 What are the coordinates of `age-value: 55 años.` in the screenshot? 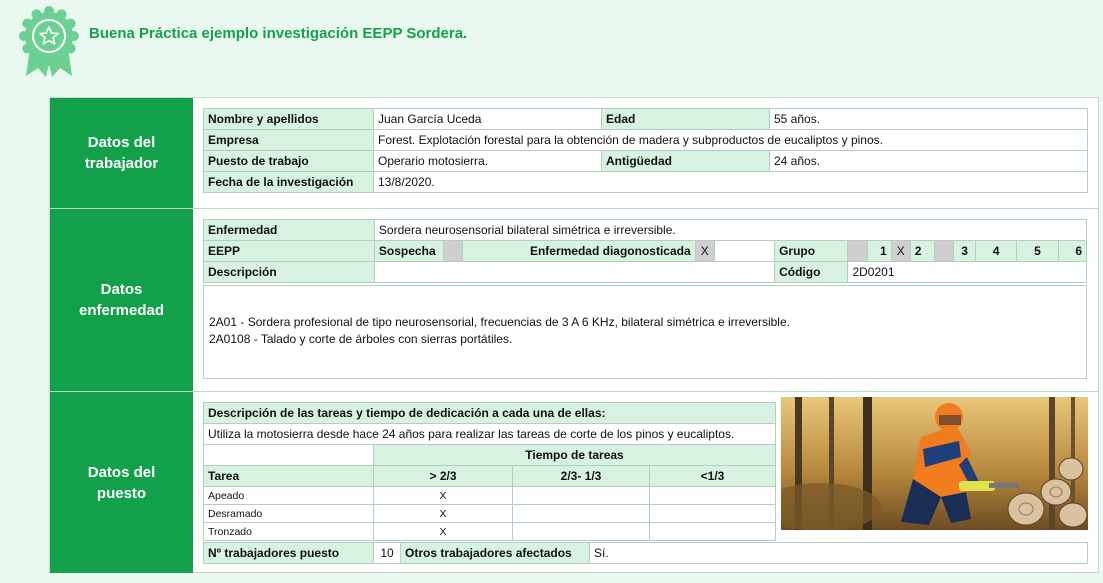 It's located at (928, 119).